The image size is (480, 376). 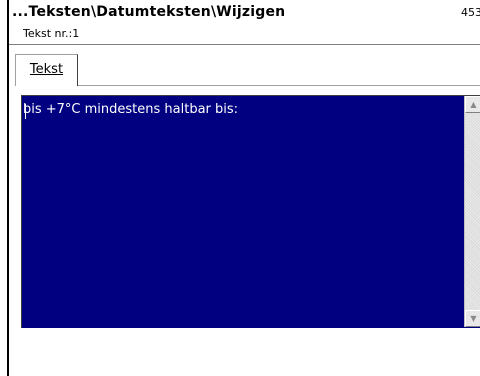 I want to click on scroll-down-button: ▼, so click(x=472, y=318).